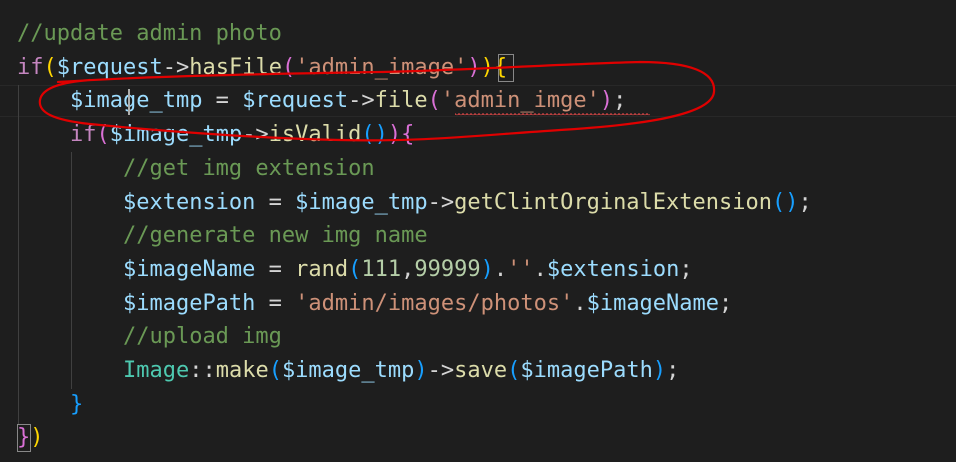  What do you see at coordinates (315, 135) in the screenshot?
I see `code-token: isValid` at bounding box center [315, 135].